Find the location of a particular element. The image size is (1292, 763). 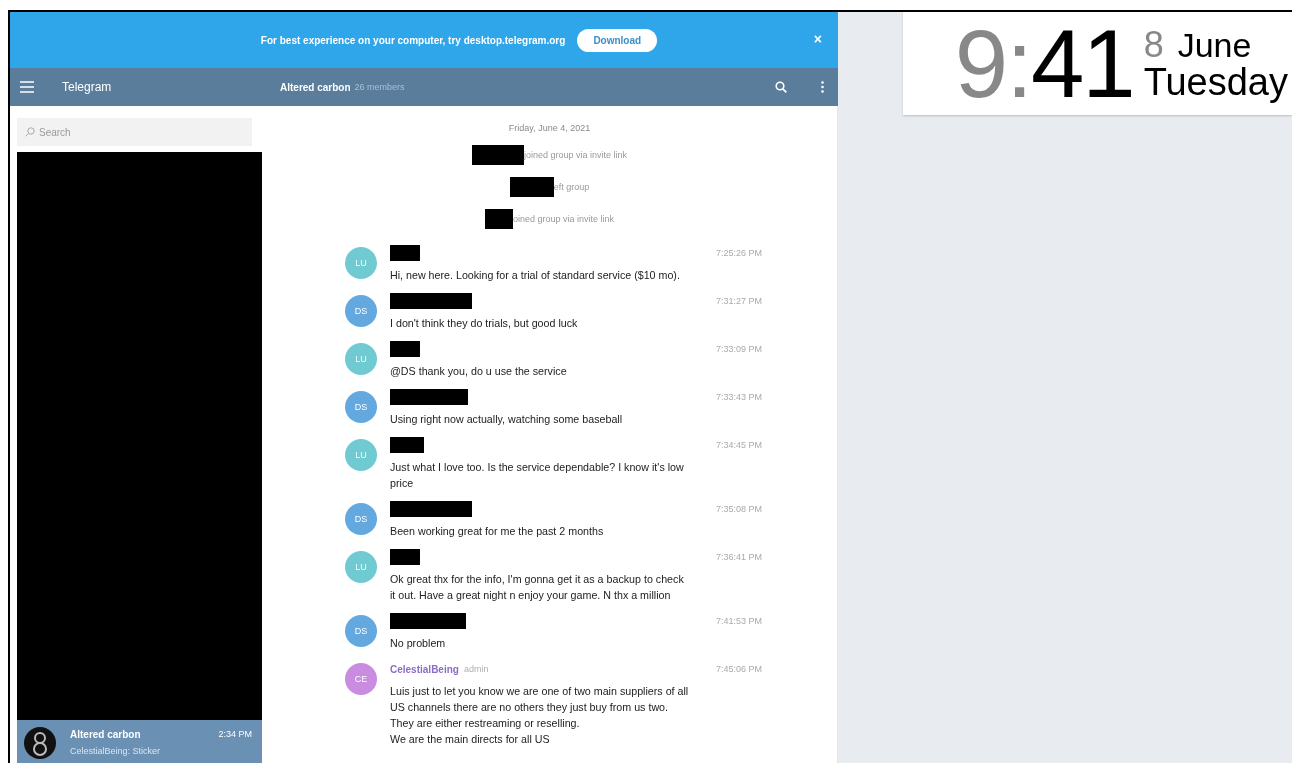

member-count: 26 members is located at coordinates (380, 87).